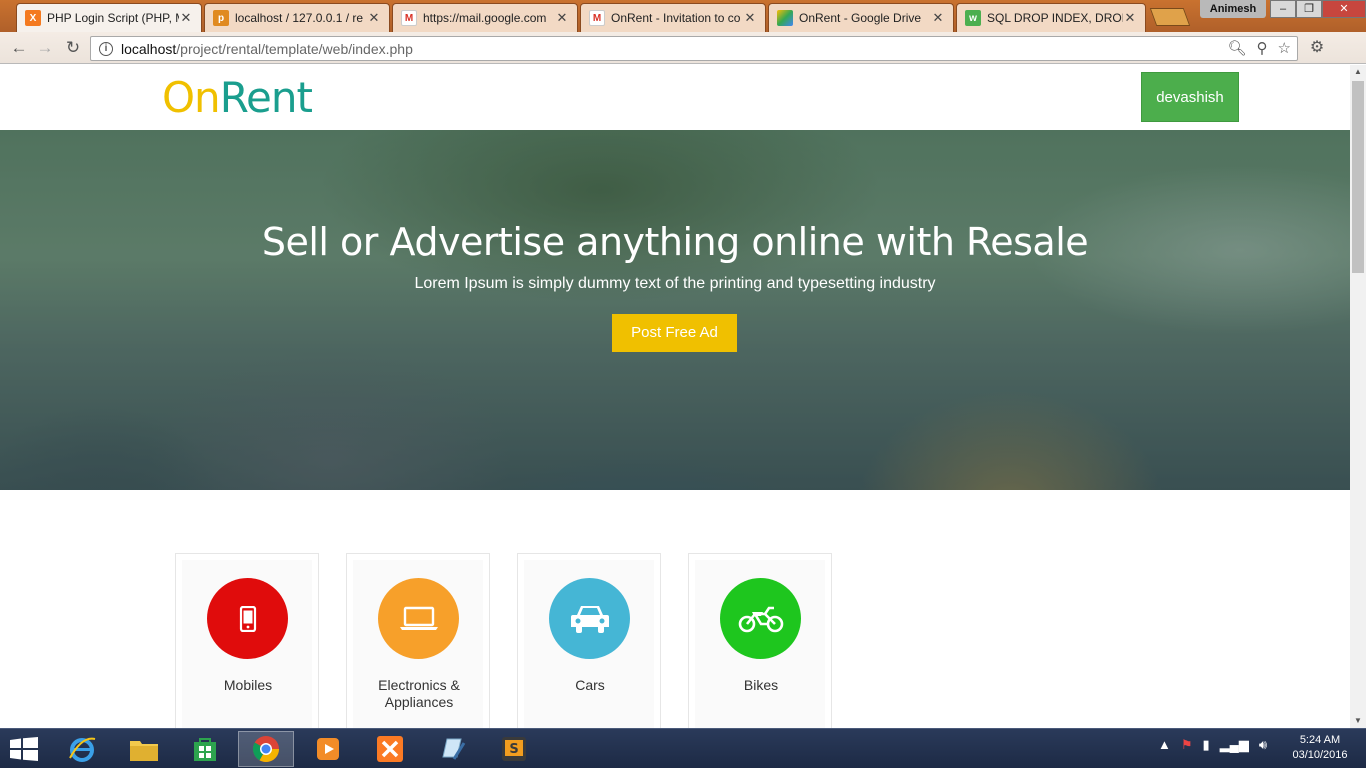  Describe the element at coordinates (1234, 745) in the screenshot. I see `network-signal-icon: ▂▄▆` at that location.